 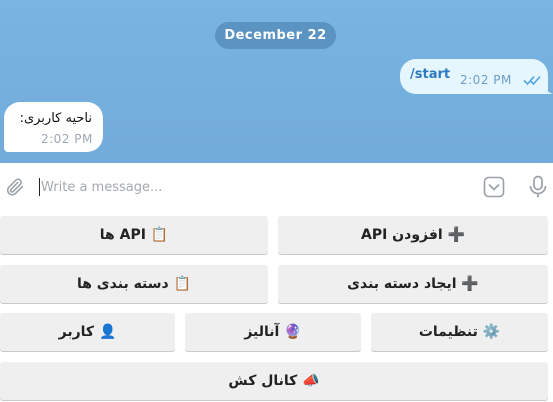 What do you see at coordinates (53, 127) in the screenshot?
I see `incoming-message: ناحیه کاربری: 2:02 PM` at bounding box center [53, 127].